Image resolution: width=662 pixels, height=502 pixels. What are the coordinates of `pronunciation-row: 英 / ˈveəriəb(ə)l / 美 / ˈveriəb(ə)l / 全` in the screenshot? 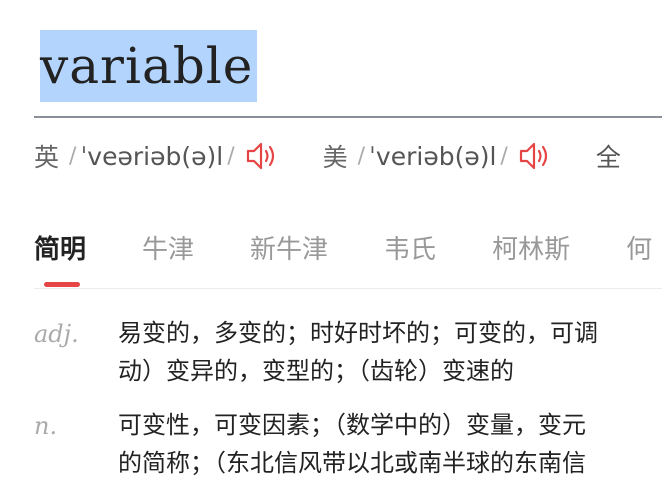 It's located at (327, 156).